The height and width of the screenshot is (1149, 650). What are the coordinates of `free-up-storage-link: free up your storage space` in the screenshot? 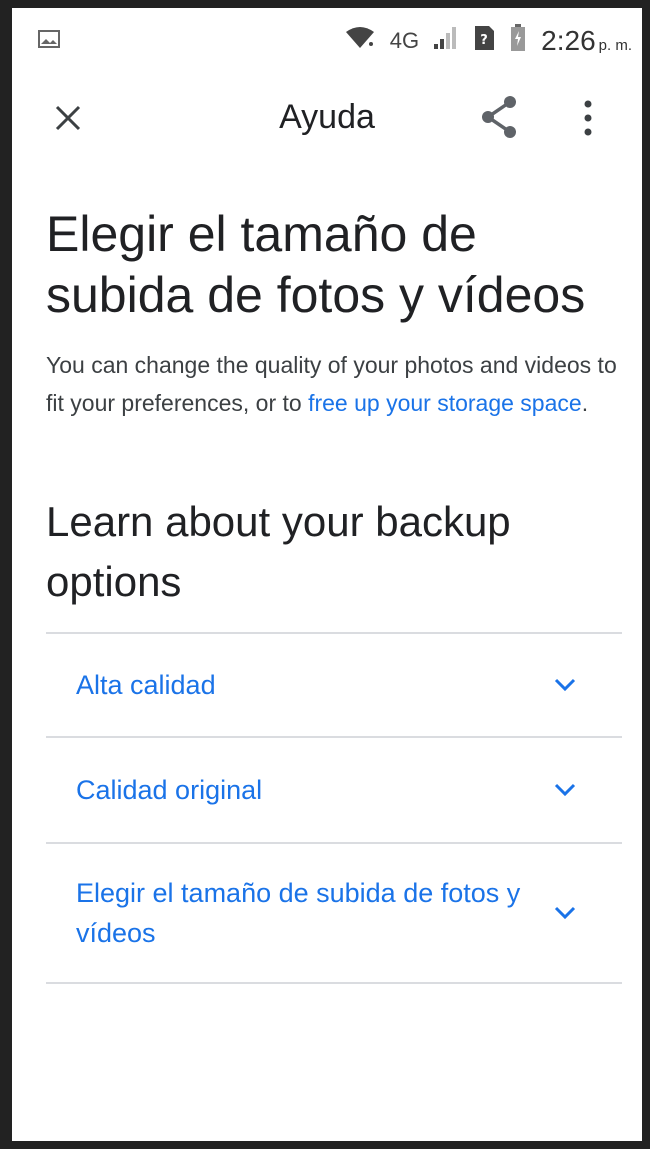 It's located at (445, 403).